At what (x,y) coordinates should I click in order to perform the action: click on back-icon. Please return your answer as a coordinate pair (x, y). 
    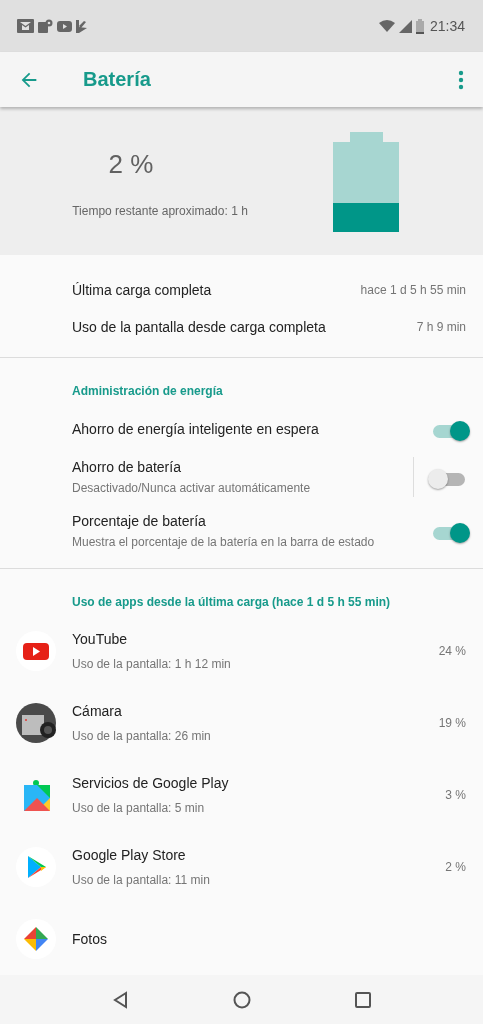
    Looking at the image, I should click on (120, 999).